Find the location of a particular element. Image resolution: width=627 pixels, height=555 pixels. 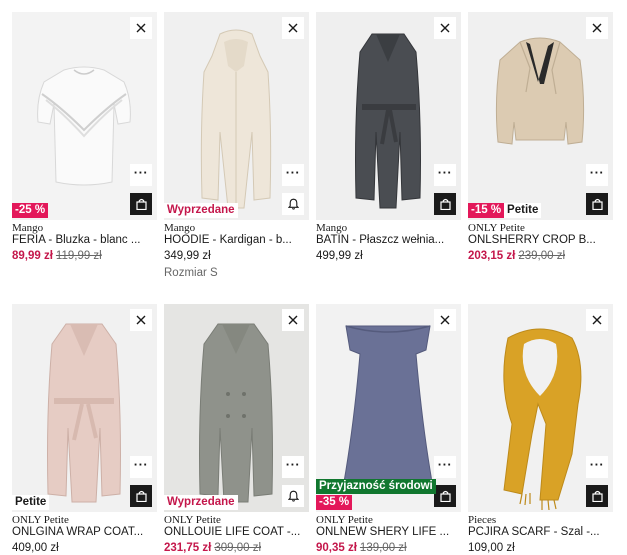

wrap-coat-image is located at coordinates (84, 408).